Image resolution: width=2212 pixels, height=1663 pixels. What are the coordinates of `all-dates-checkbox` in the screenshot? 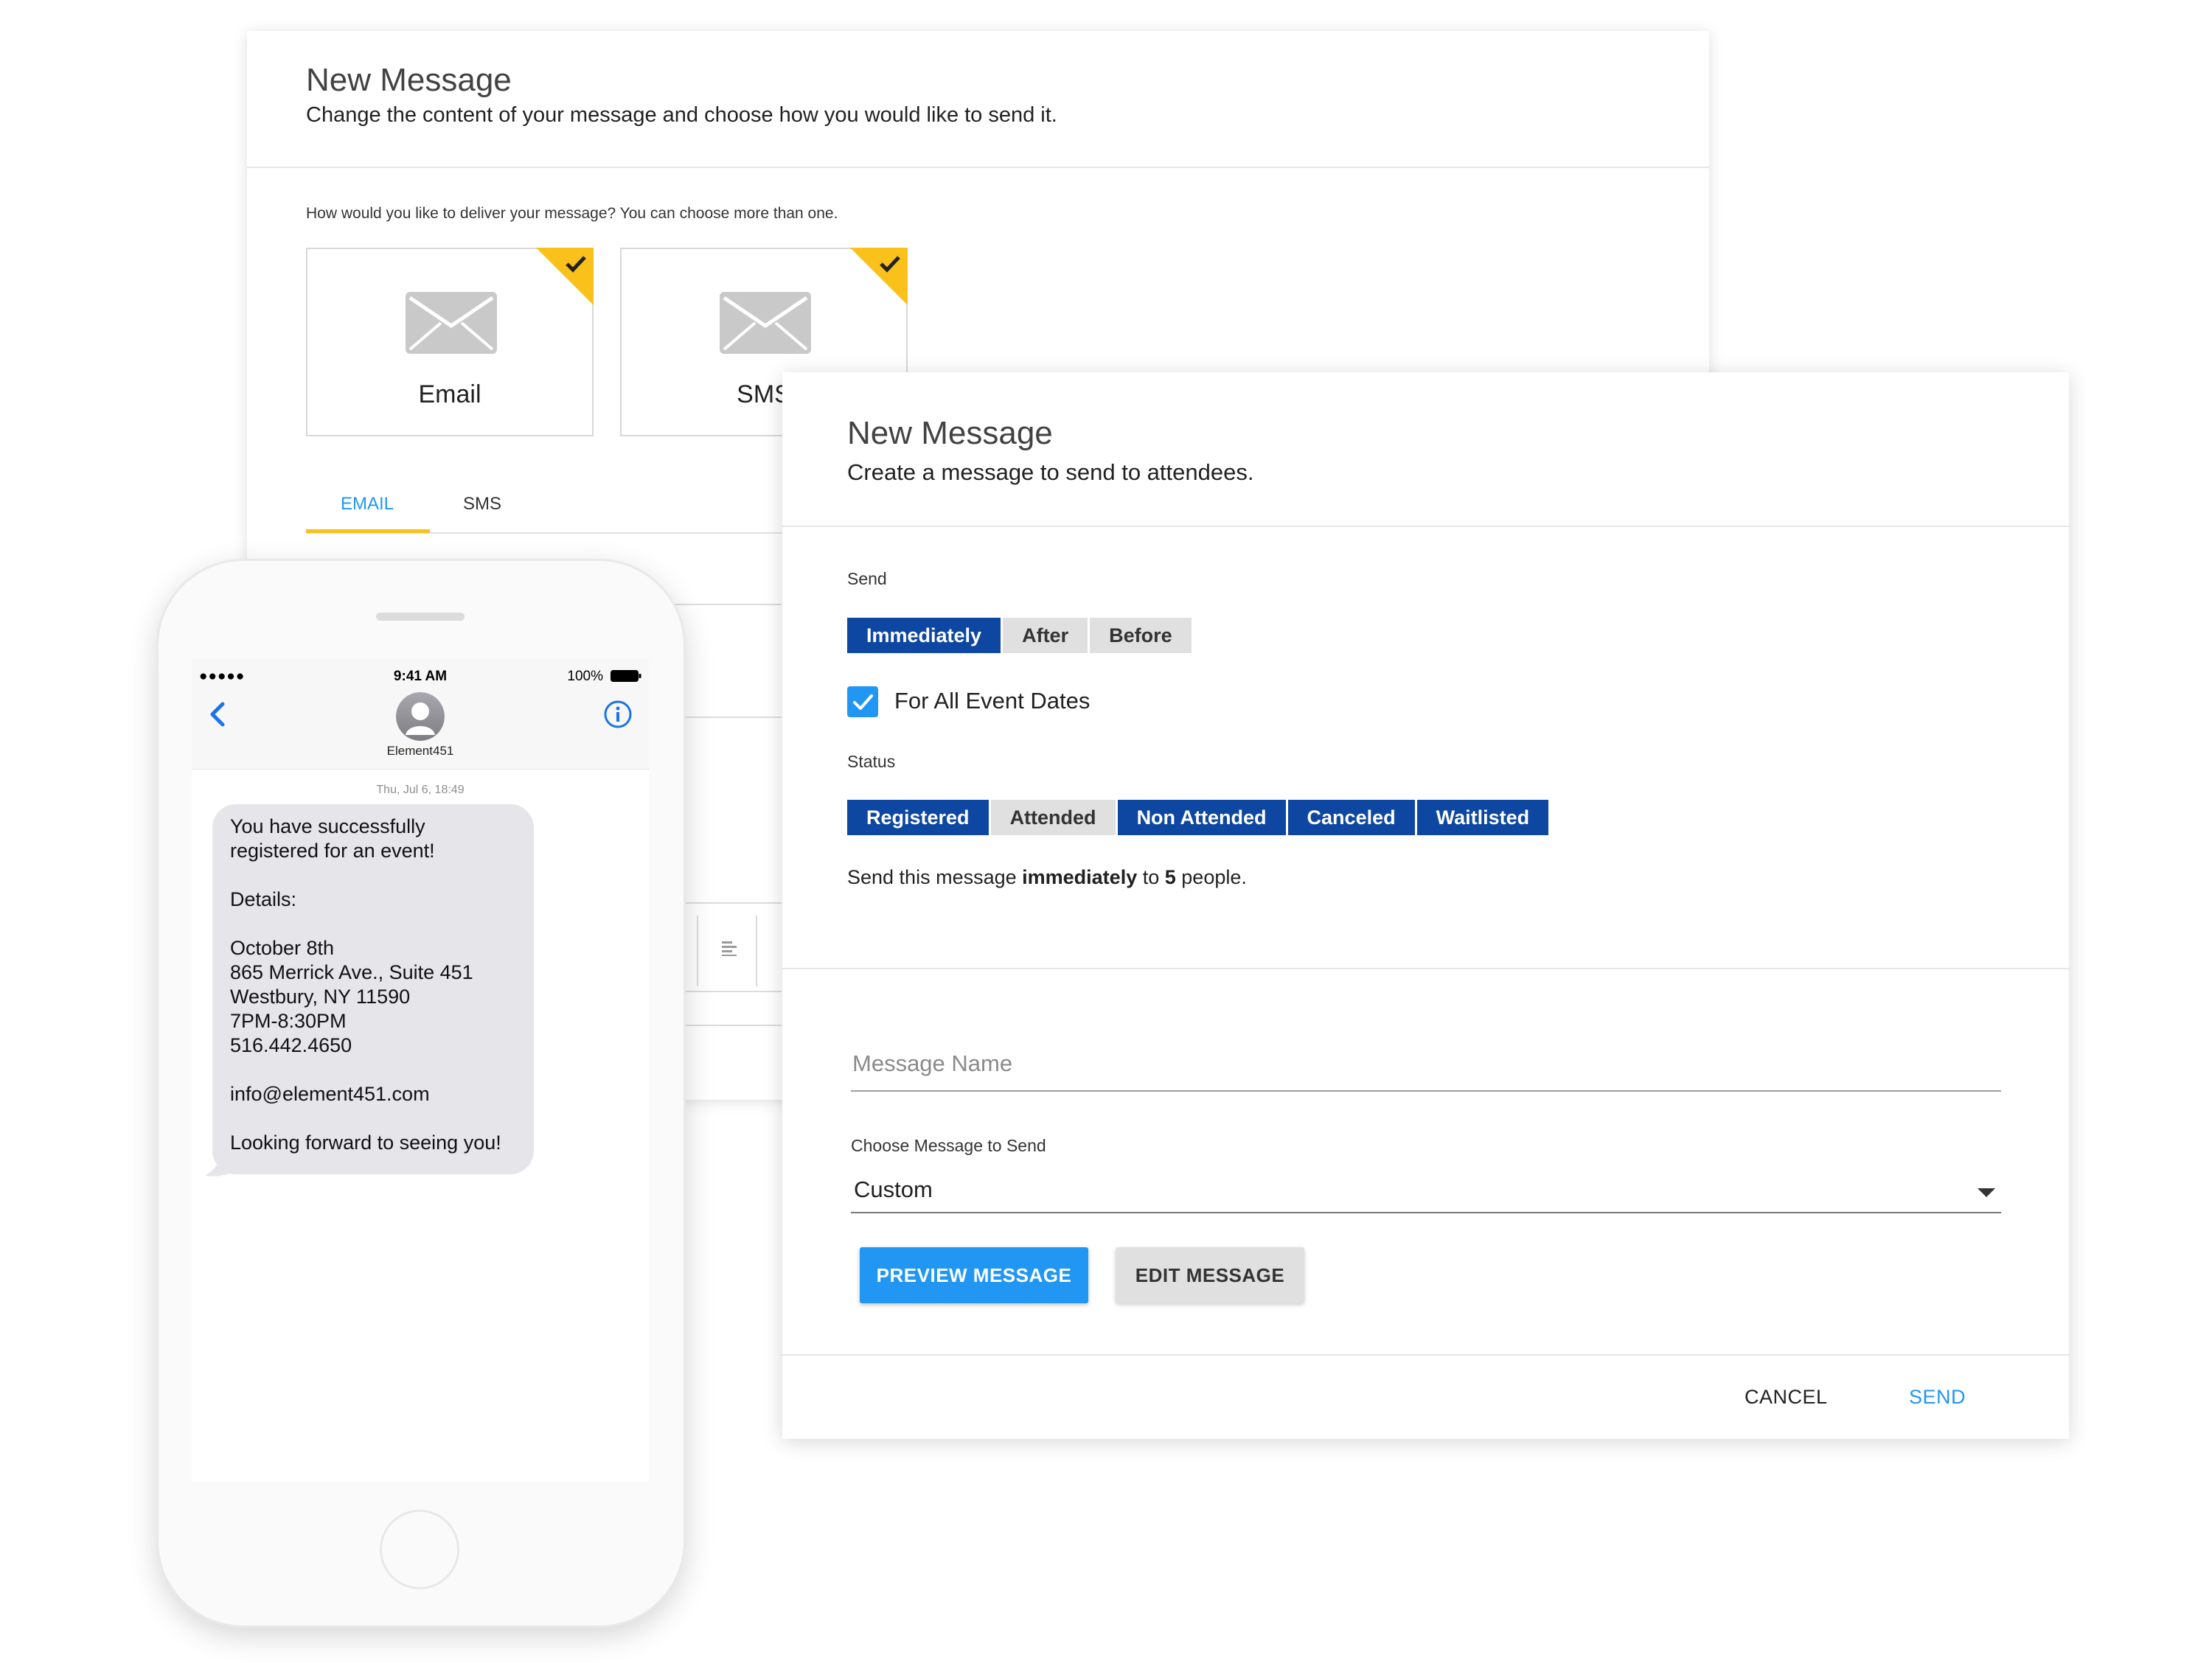 It's located at (862, 701).